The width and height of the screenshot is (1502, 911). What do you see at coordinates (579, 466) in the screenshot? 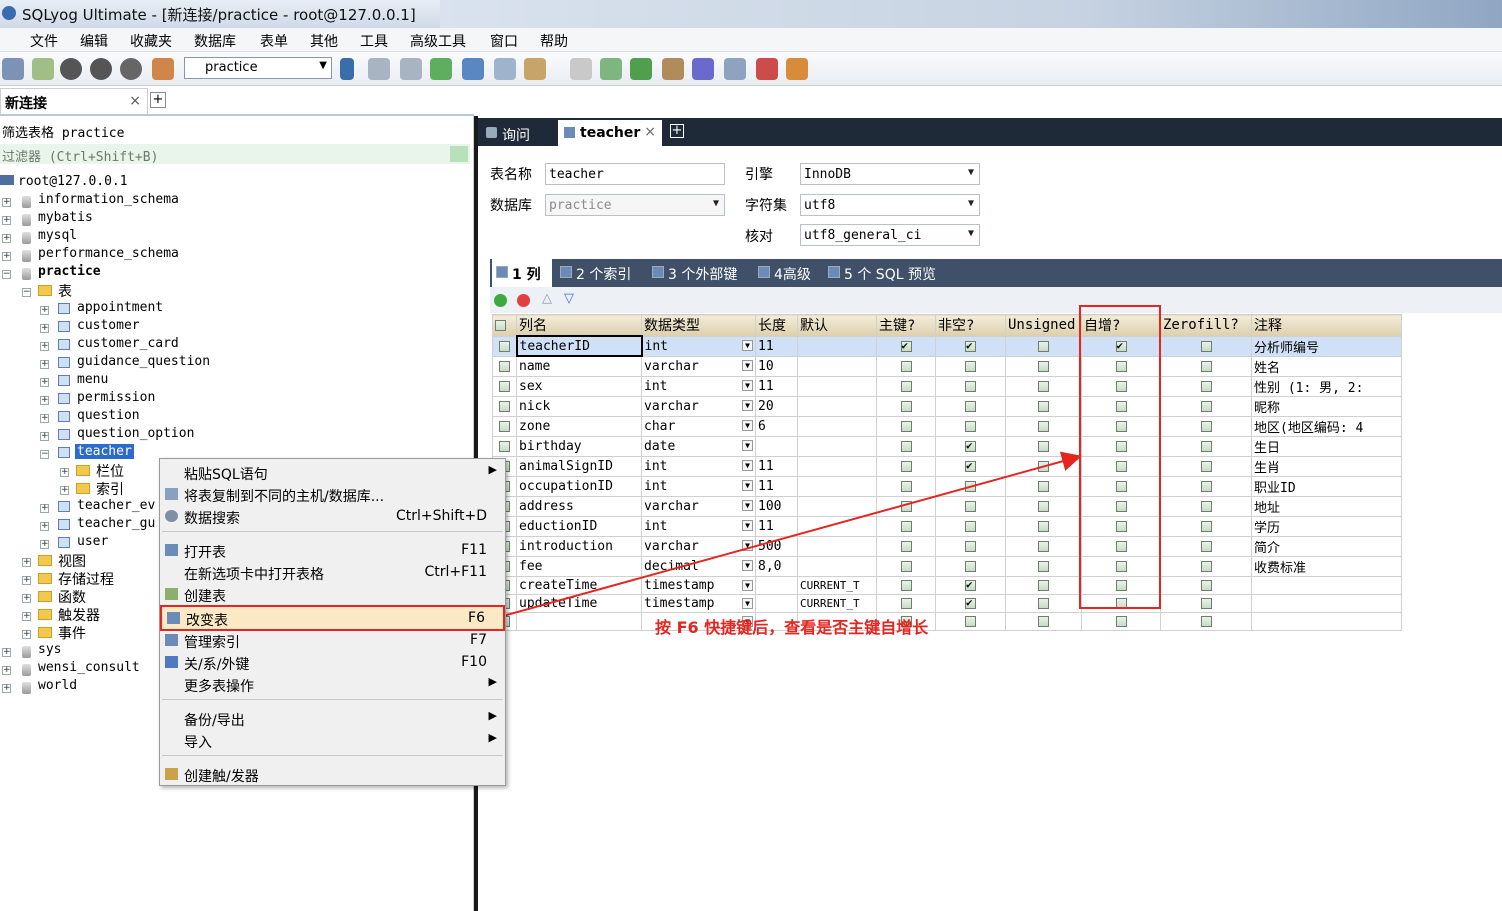
I see `cell-column-name: animalSignID` at bounding box center [579, 466].